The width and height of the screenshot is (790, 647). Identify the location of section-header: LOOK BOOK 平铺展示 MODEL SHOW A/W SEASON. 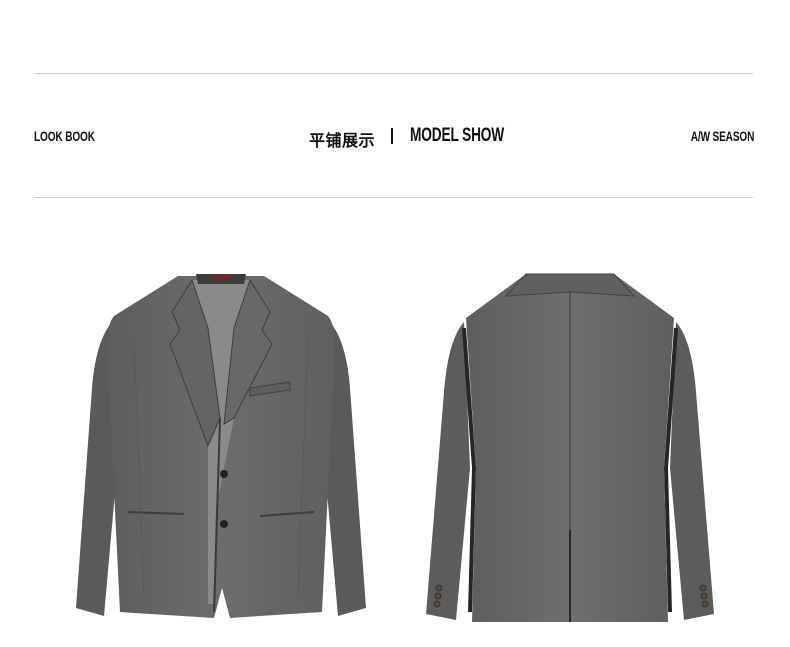
(395, 137).